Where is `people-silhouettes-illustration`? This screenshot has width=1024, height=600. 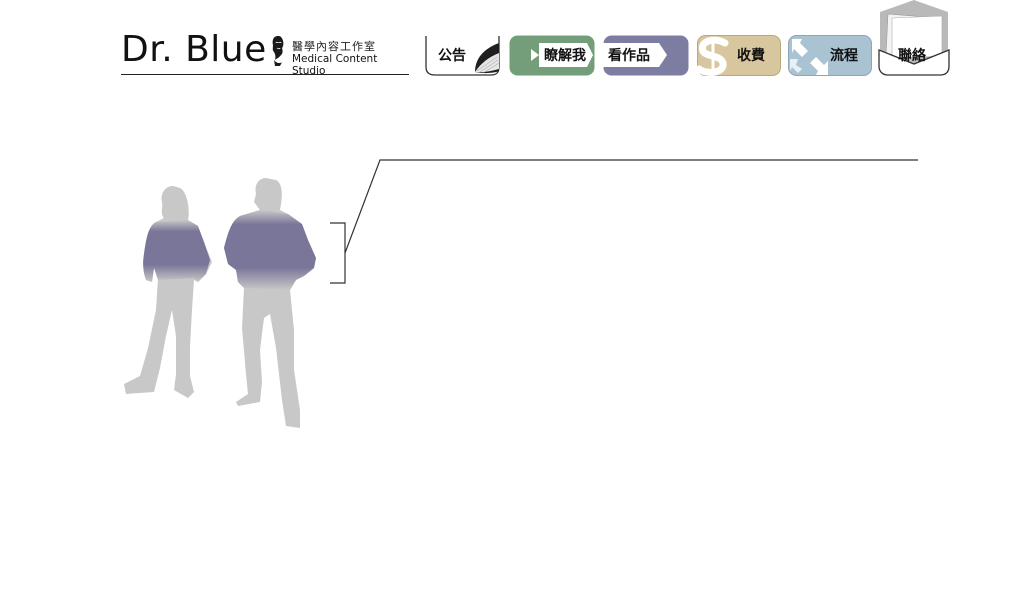 people-silhouettes-illustration is located at coordinates (220, 303).